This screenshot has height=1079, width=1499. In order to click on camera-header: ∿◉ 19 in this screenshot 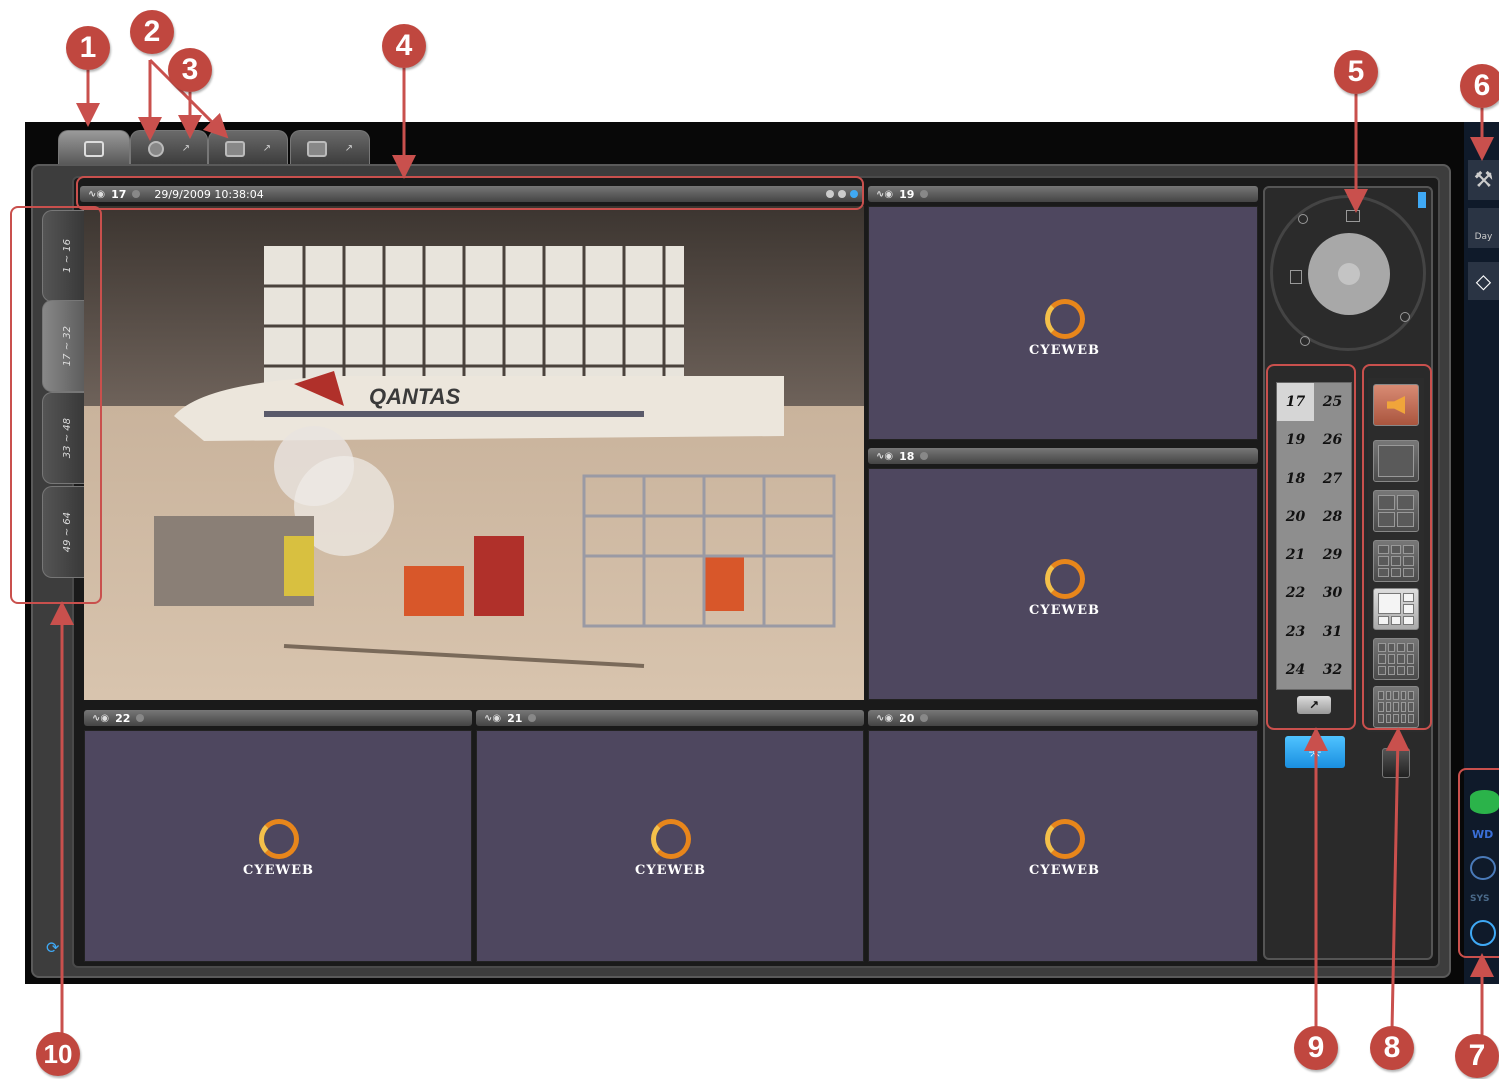, I will do `click(1063, 194)`.